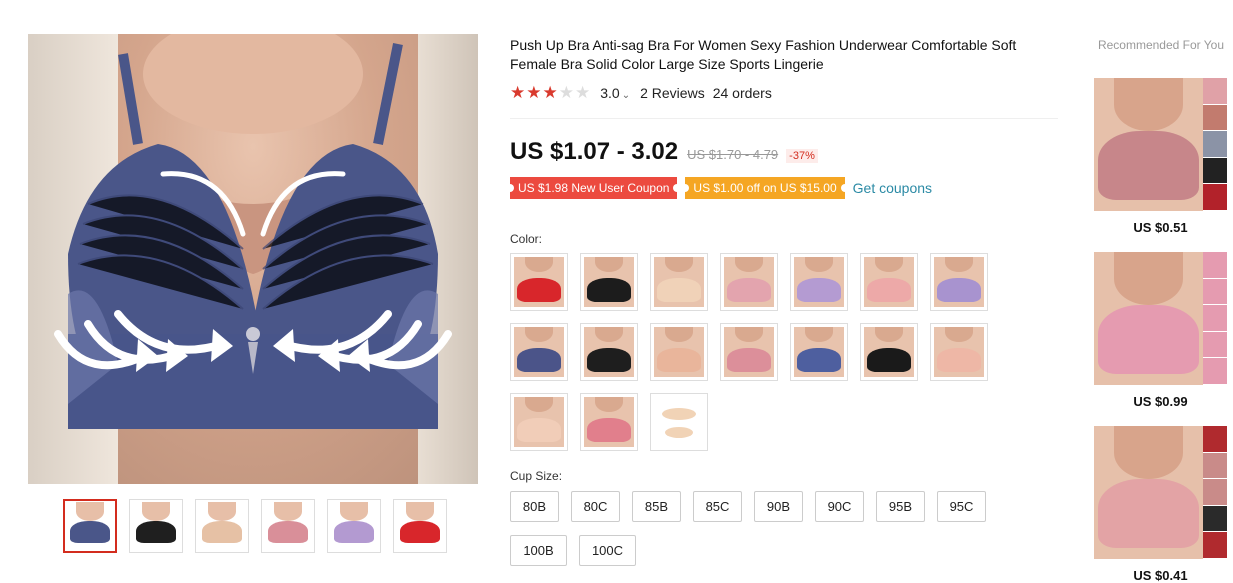 The height and width of the screenshot is (583, 1233). I want to click on color-label: Color:, so click(526, 239).